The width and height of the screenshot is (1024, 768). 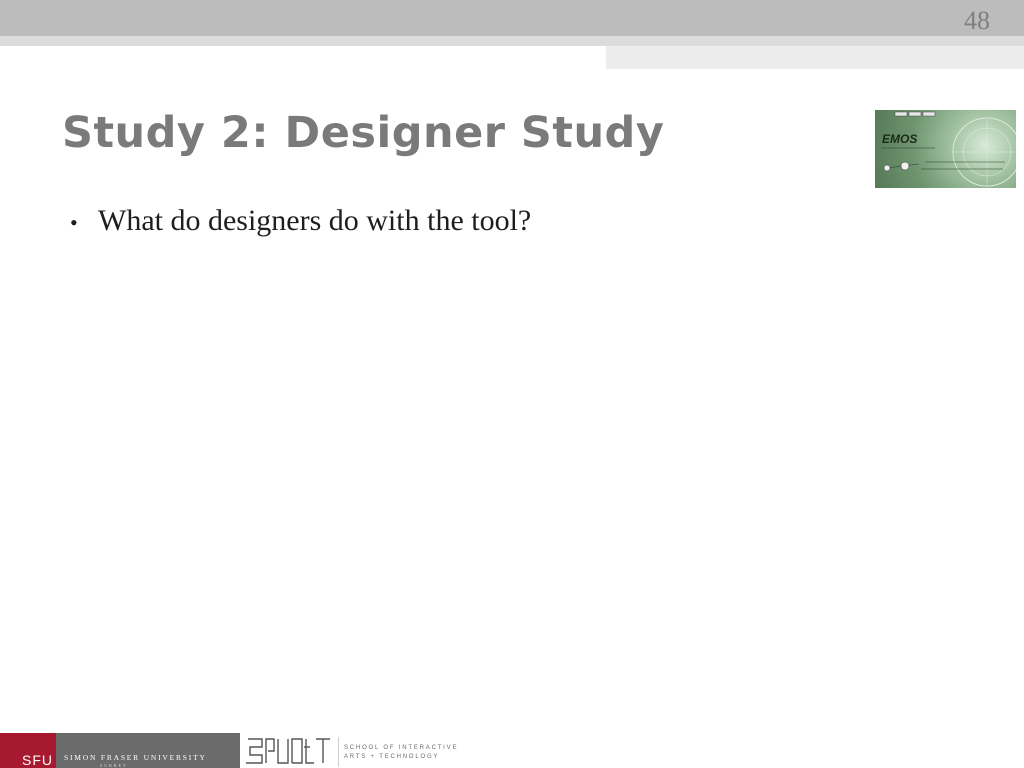 What do you see at coordinates (315, 220) in the screenshot?
I see `bullet-text: What do designers do with the tool?` at bounding box center [315, 220].